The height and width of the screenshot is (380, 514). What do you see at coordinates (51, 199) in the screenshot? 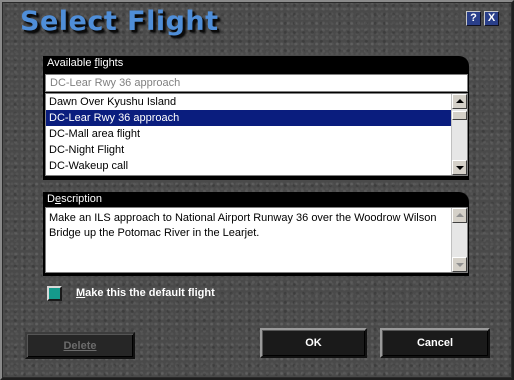
I see `description-label-text: D` at bounding box center [51, 199].